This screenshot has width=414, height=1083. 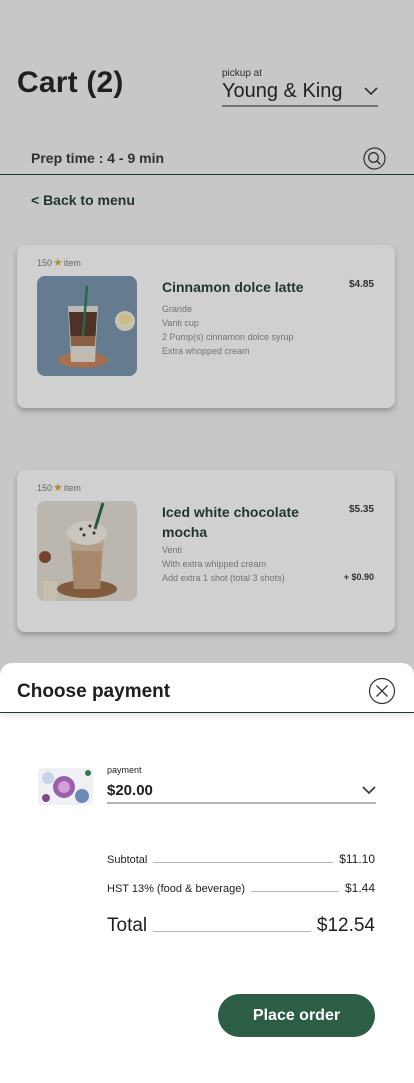 What do you see at coordinates (241, 859) in the screenshot?
I see `subtotal-row: Subtotal $11.10` at bounding box center [241, 859].